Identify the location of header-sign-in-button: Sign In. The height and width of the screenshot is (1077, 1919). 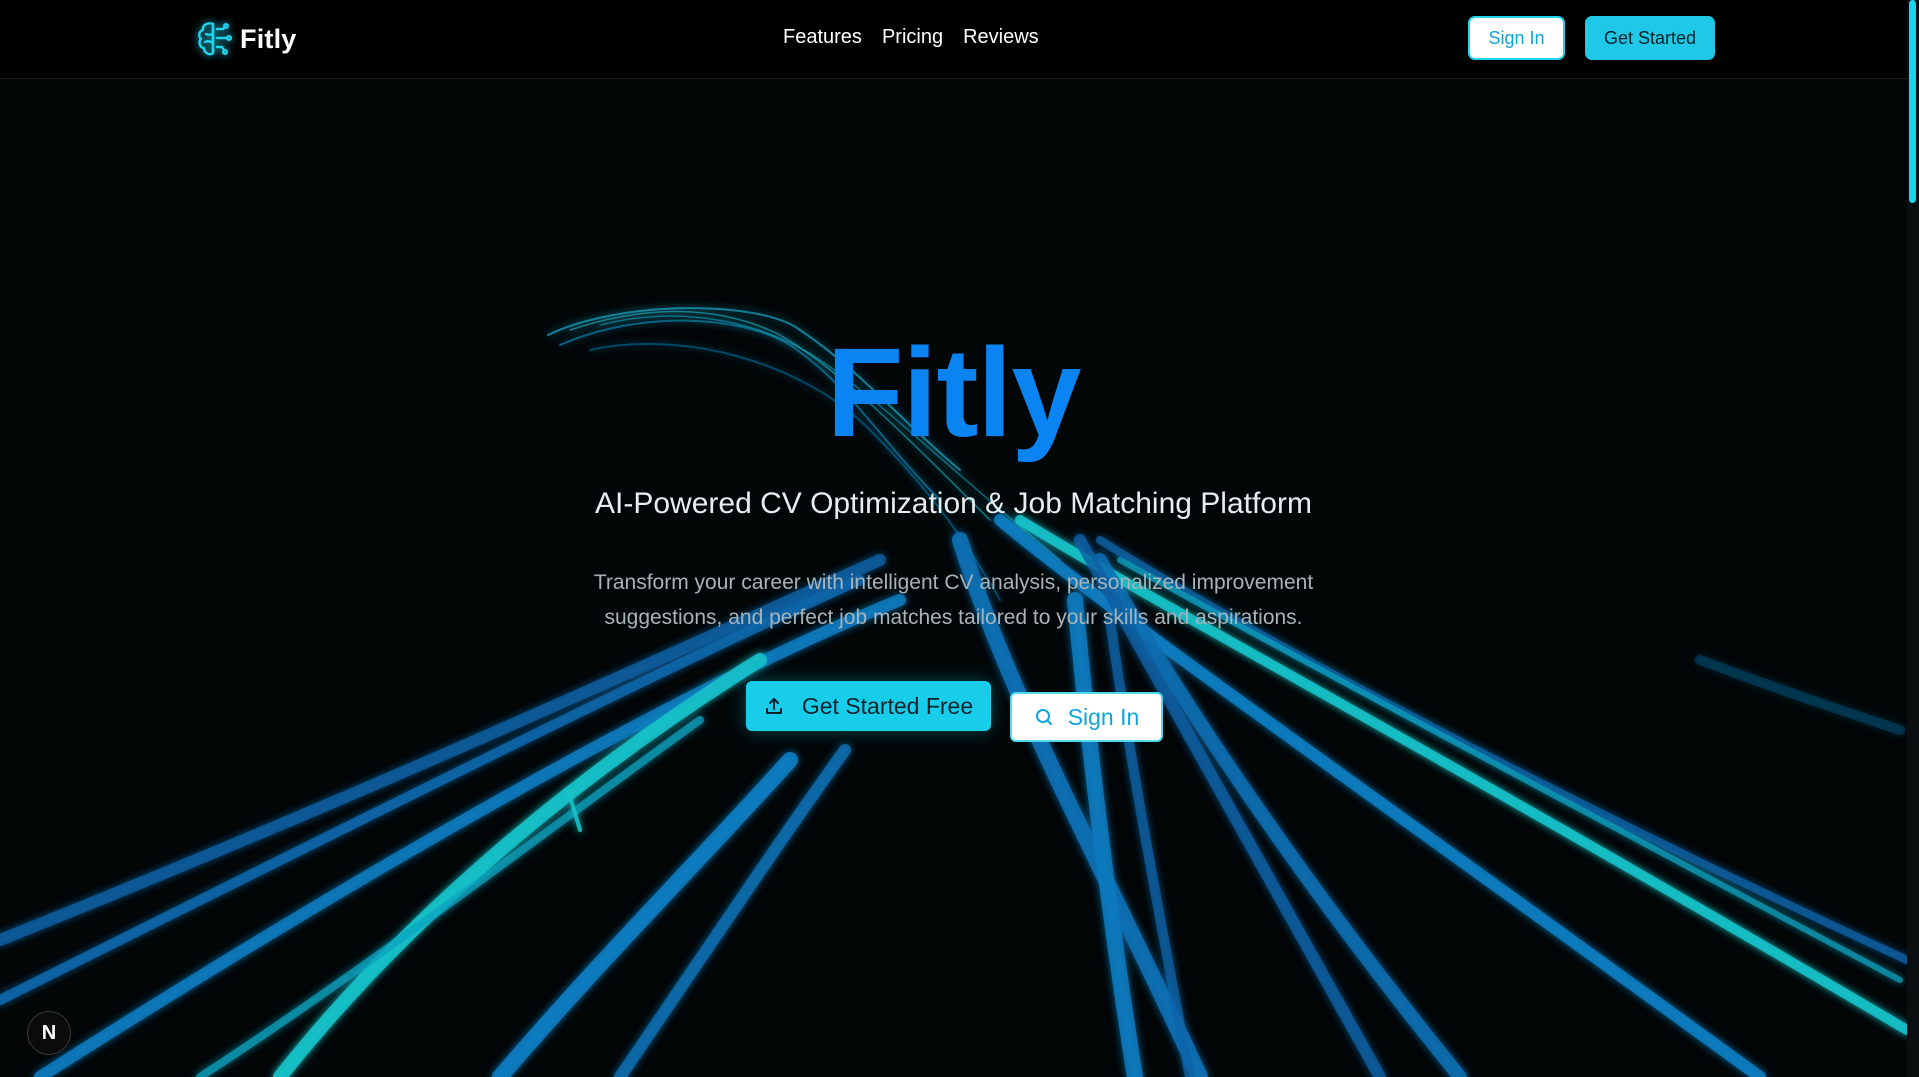
(1516, 38).